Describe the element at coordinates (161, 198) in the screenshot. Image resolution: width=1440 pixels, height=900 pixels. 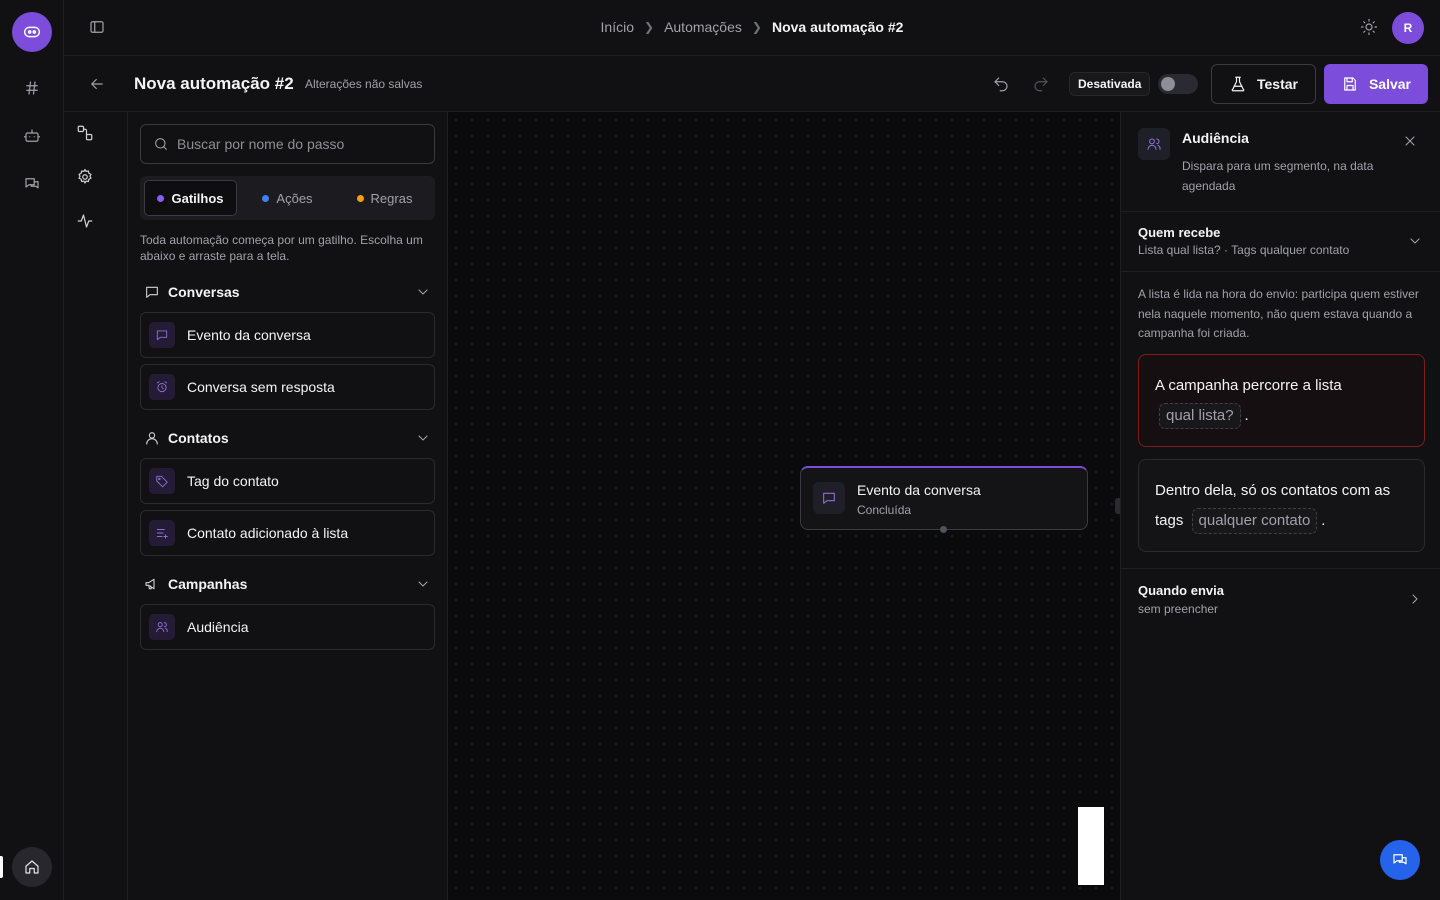
I see `triggers-dot` at that location.